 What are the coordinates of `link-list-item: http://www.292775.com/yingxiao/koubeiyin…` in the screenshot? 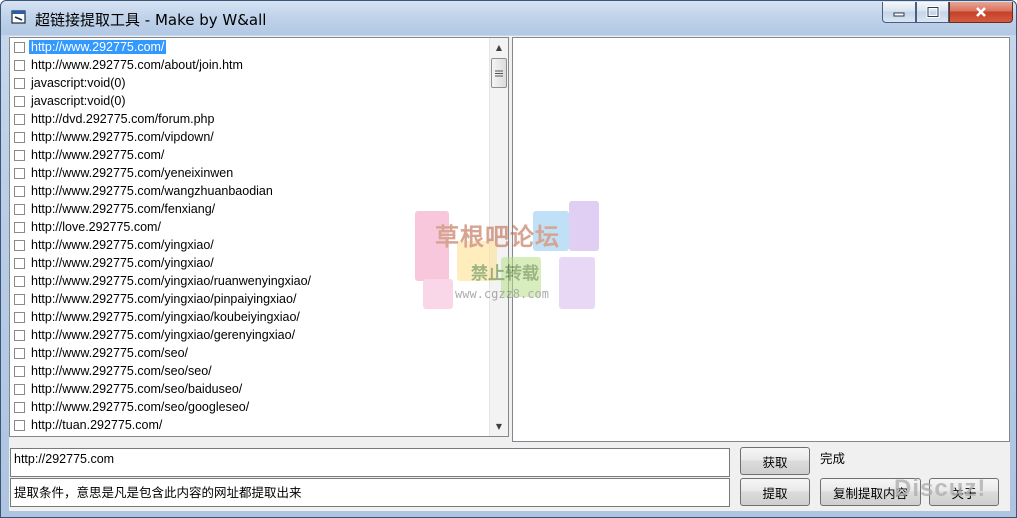 It's located at (249, 317).